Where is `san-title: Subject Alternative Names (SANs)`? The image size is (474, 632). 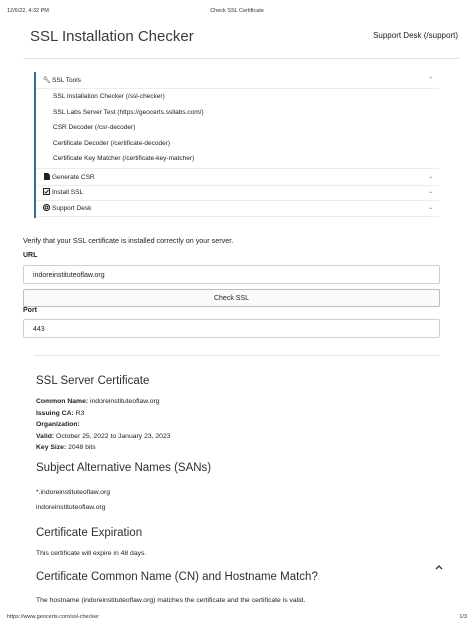 san-title: Subject Alternative Names (SANs) is located at coordinates (124, 468).